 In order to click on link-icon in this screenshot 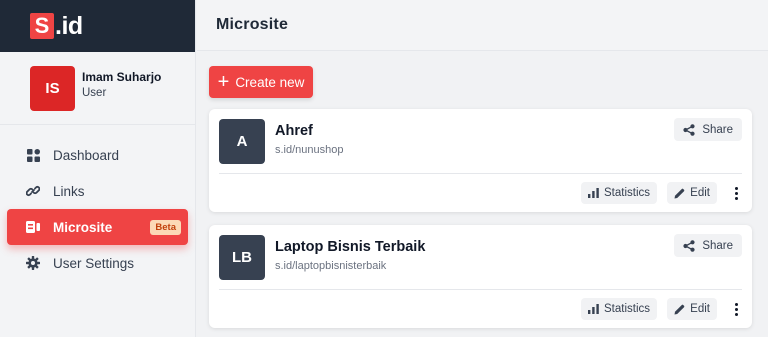, I will do `click(33, 191)`.